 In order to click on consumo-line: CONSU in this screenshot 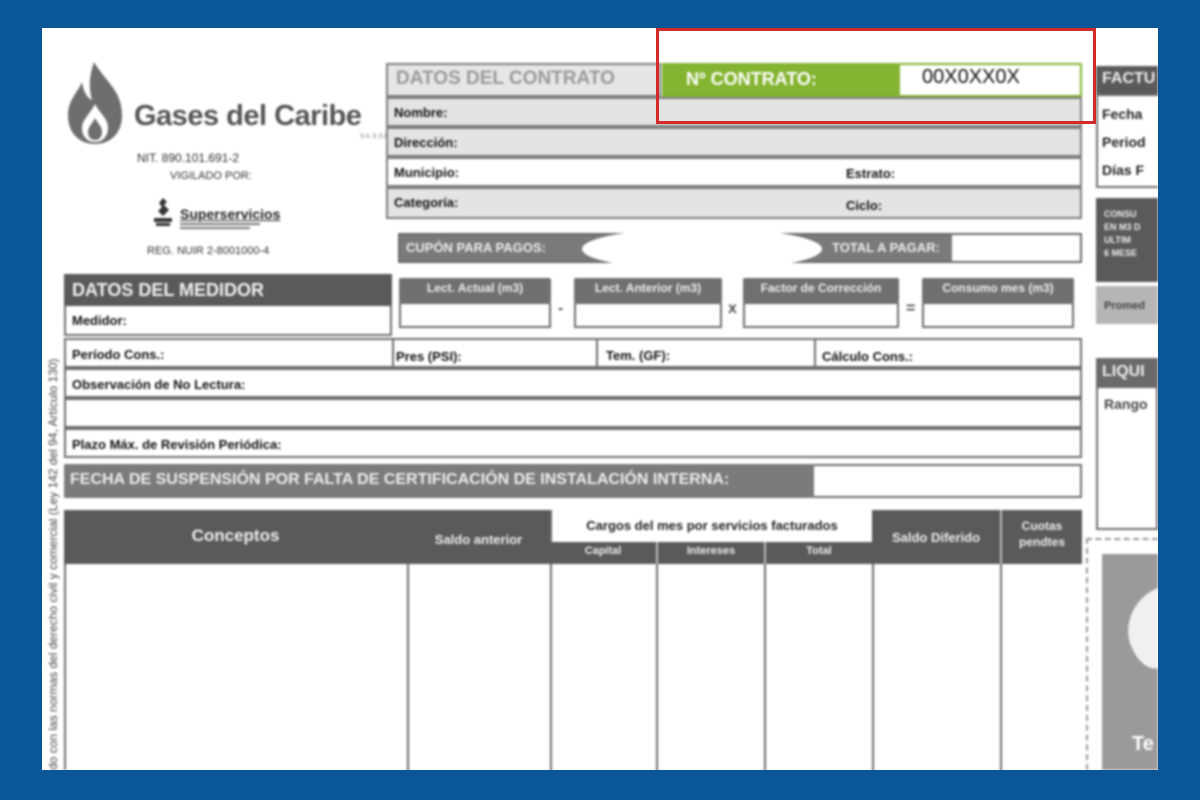, I will do `click(1120, 214)`.